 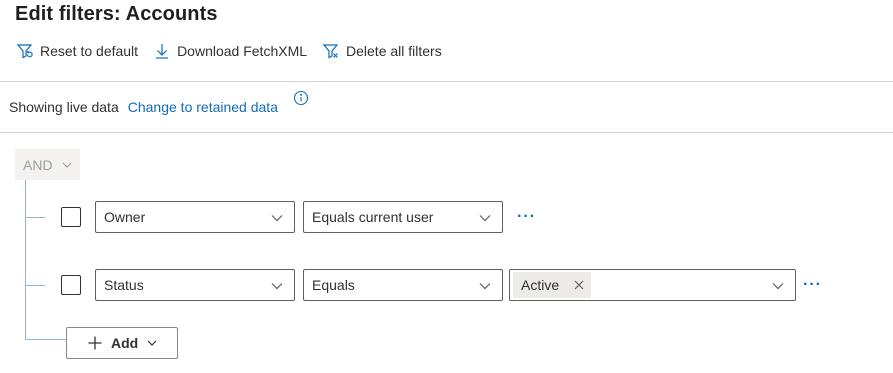 What do you see at coordinates (373, 217) in the screenshot?
I see `operator-value: Equals current user` at bounding box center [373, 217].